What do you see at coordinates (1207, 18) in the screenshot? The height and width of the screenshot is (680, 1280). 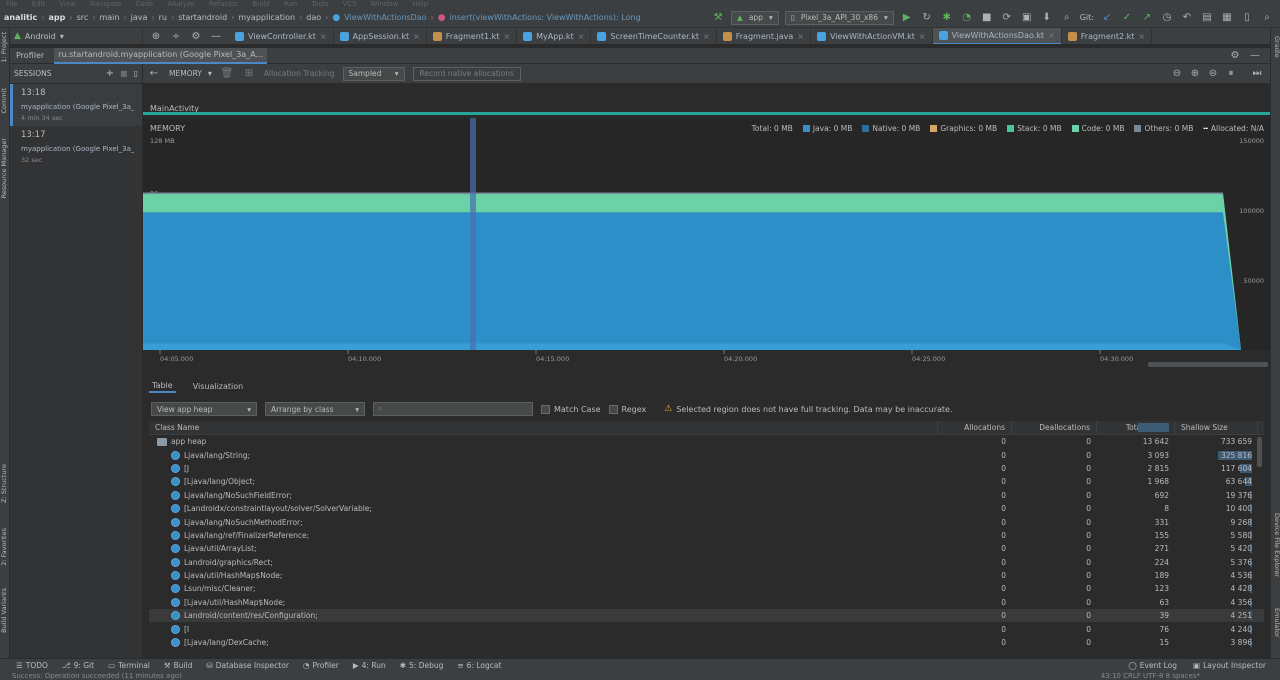 I see `project-structure-icon: ▤` at bounding box center [1207, 18].